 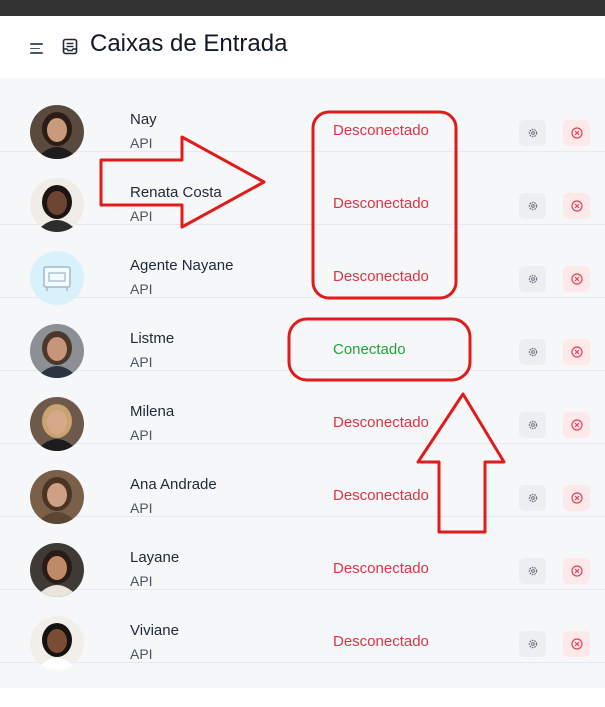 What do you see at coordinates (154, 630) in the screenshot?
I see `inbox-name: Viviane` at bounding box center [154, 630].